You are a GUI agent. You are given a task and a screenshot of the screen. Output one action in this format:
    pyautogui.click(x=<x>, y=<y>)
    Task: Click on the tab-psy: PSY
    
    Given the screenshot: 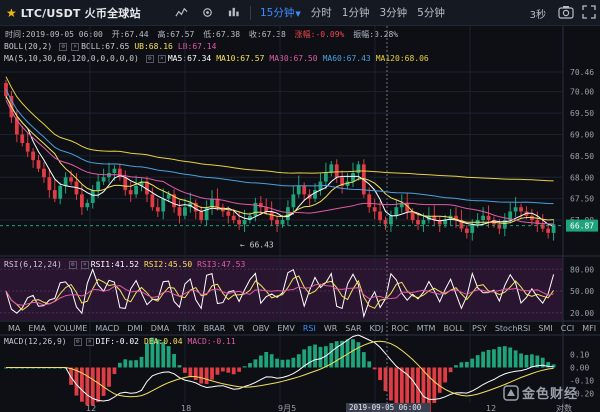 What is the action you would take?
    pyautogui.click(x=479, y=328)
    